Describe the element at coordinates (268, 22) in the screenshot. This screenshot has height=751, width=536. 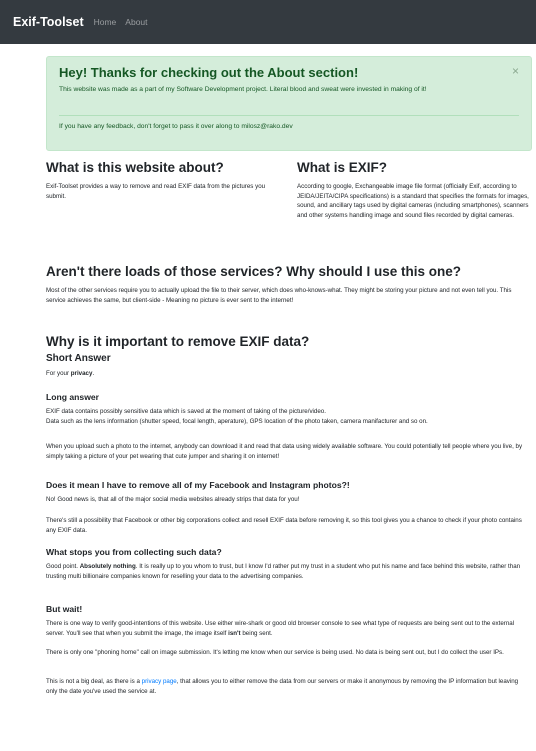
I see `navbar: Exif-Toolset Home About` at that location.